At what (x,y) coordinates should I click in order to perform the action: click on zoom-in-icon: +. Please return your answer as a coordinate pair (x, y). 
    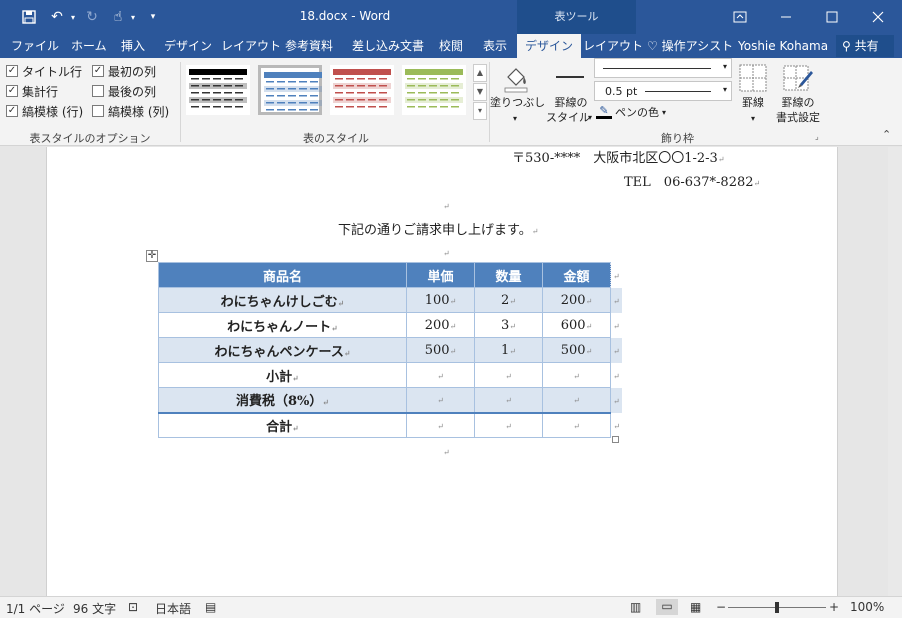
    Looking at the image, I should click on (834, 607).